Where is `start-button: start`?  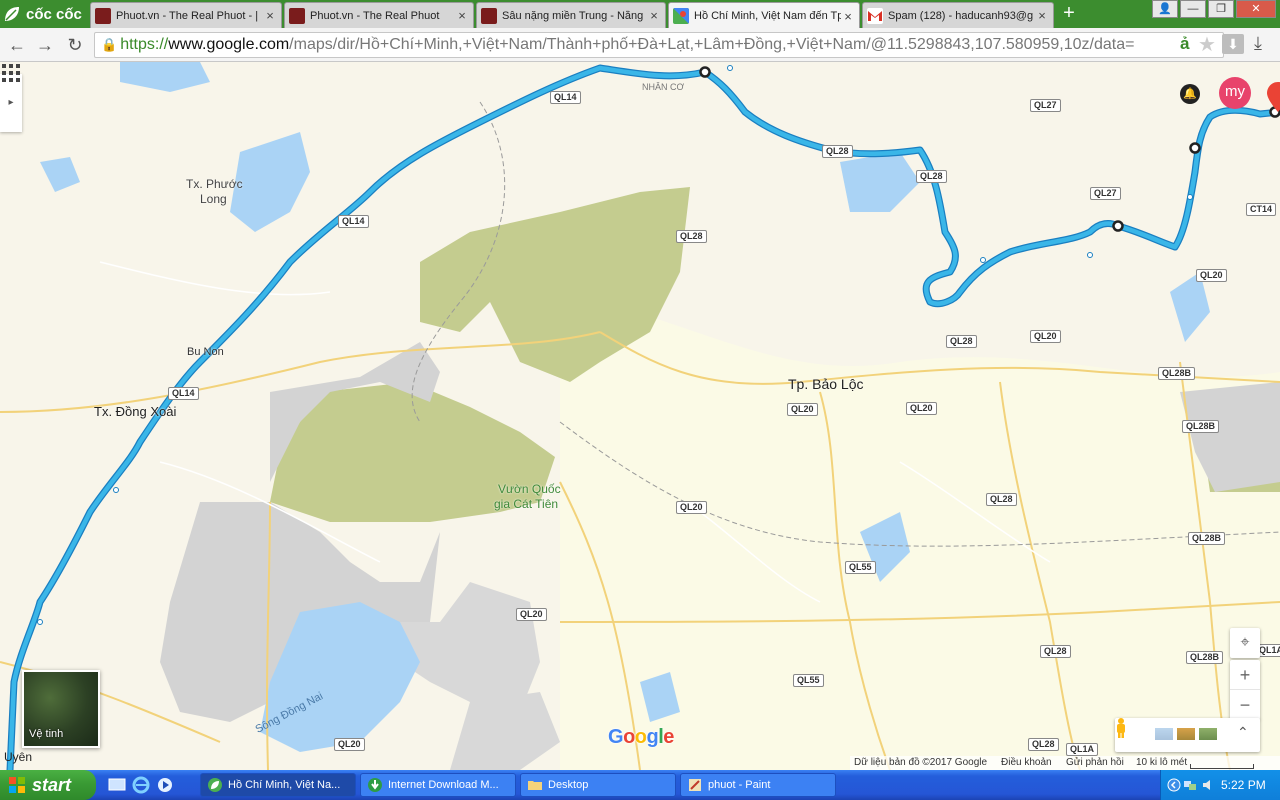 start-button: start is located at coordinates (48, 785).